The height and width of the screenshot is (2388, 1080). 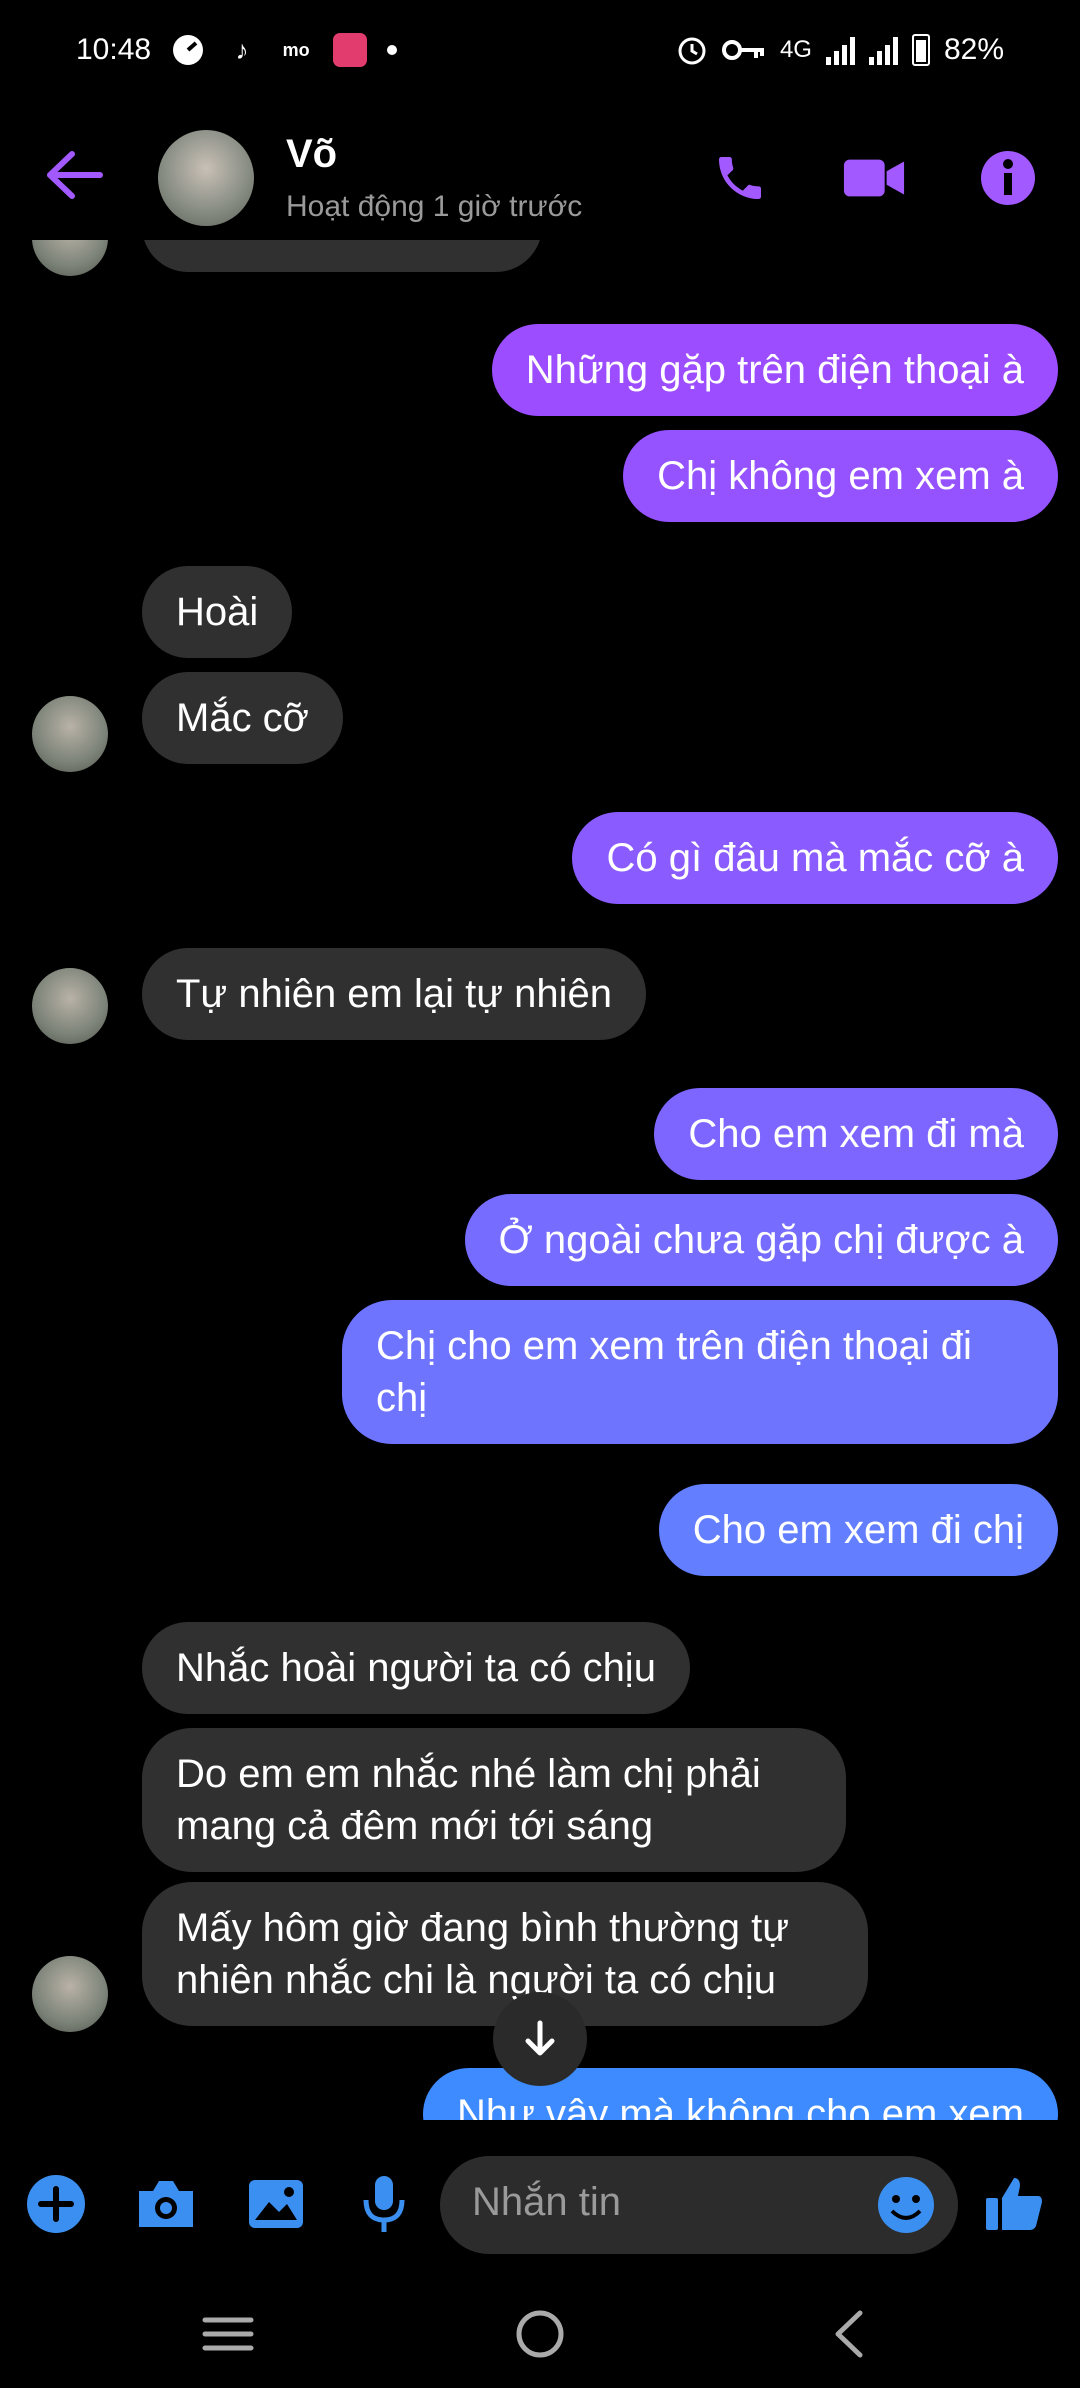 What do you see at coordinates (392, 50) in the screenshot?
I see `notification-dot-icon` at bounding box center [392, 50].